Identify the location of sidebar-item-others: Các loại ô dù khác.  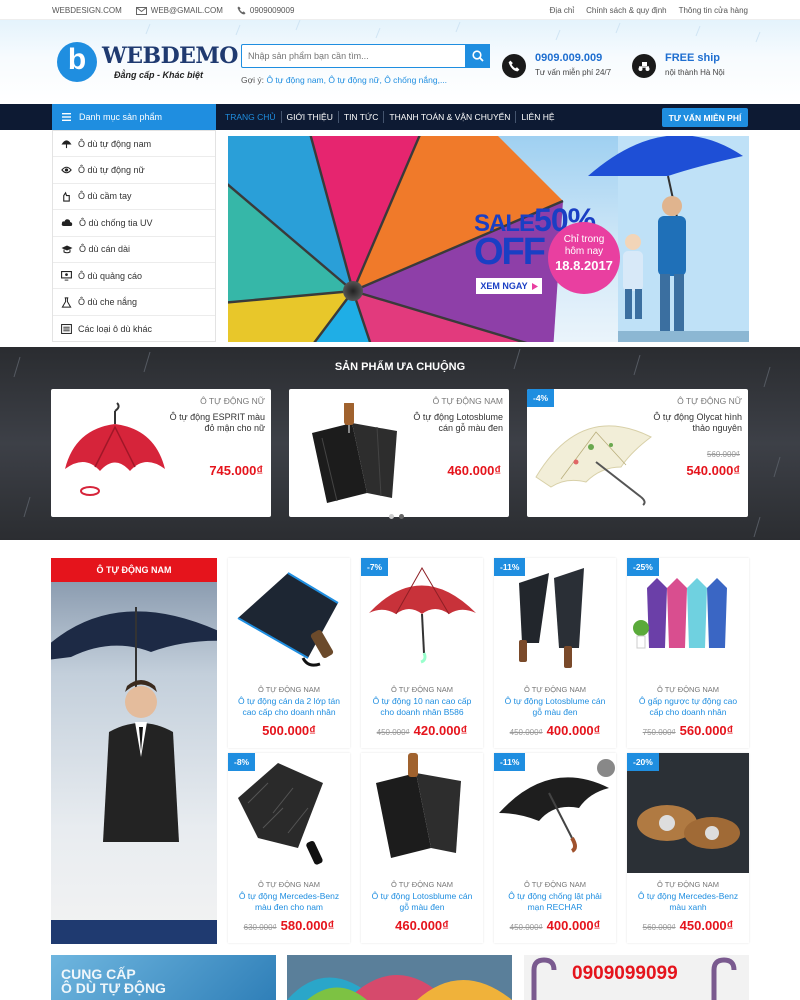
(134, 329).